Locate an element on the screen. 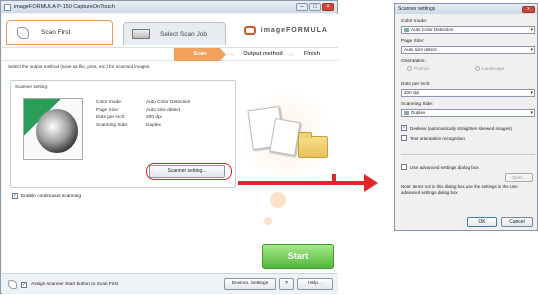  tab-select-scan-job: Select Scan Job is located at coordinates (174, 33).